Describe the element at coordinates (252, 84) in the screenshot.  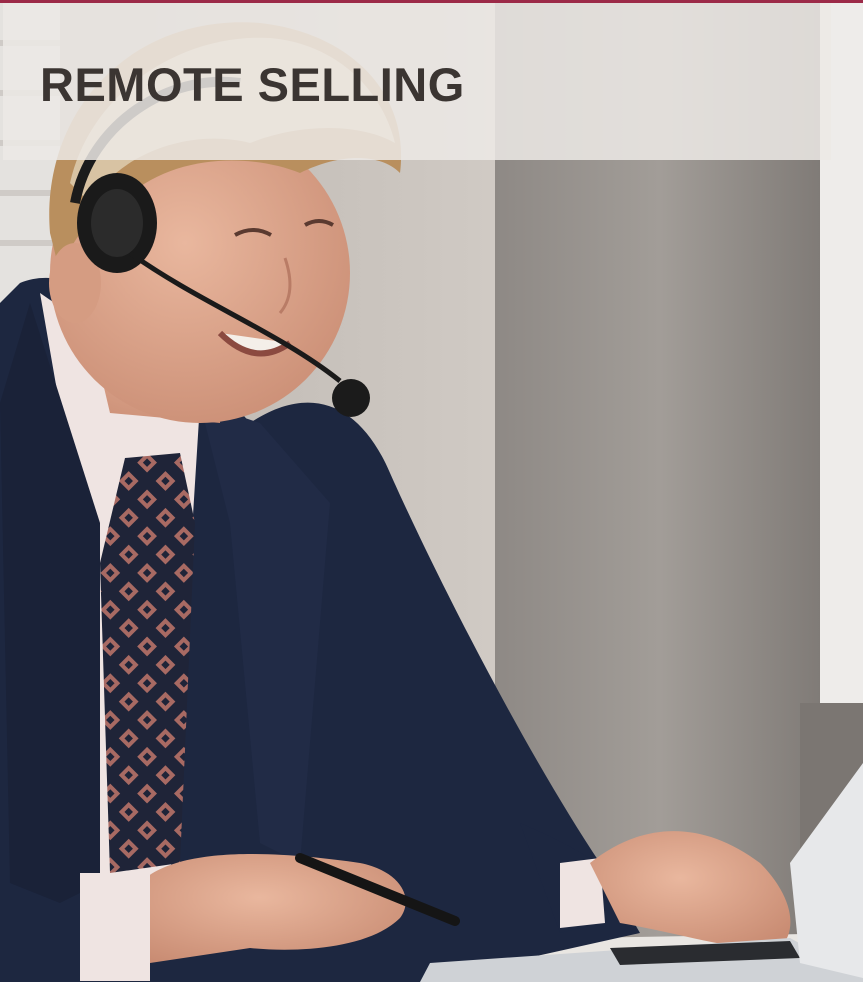
I see `page-title: REMOTE SELLING` at that location.